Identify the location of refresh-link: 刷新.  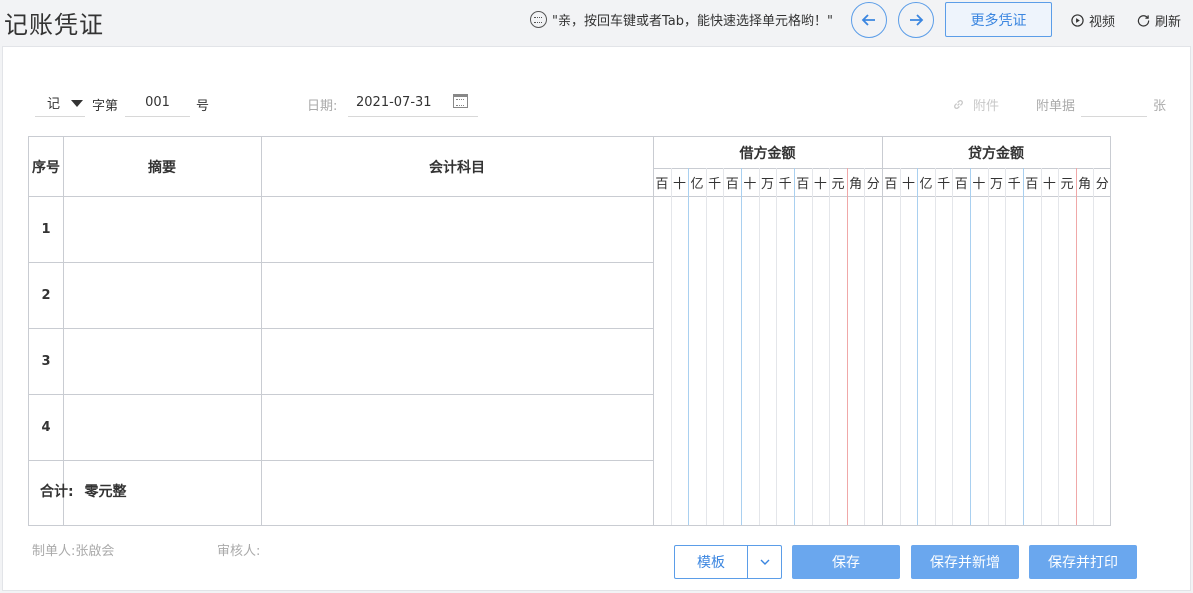
(1159, 20).